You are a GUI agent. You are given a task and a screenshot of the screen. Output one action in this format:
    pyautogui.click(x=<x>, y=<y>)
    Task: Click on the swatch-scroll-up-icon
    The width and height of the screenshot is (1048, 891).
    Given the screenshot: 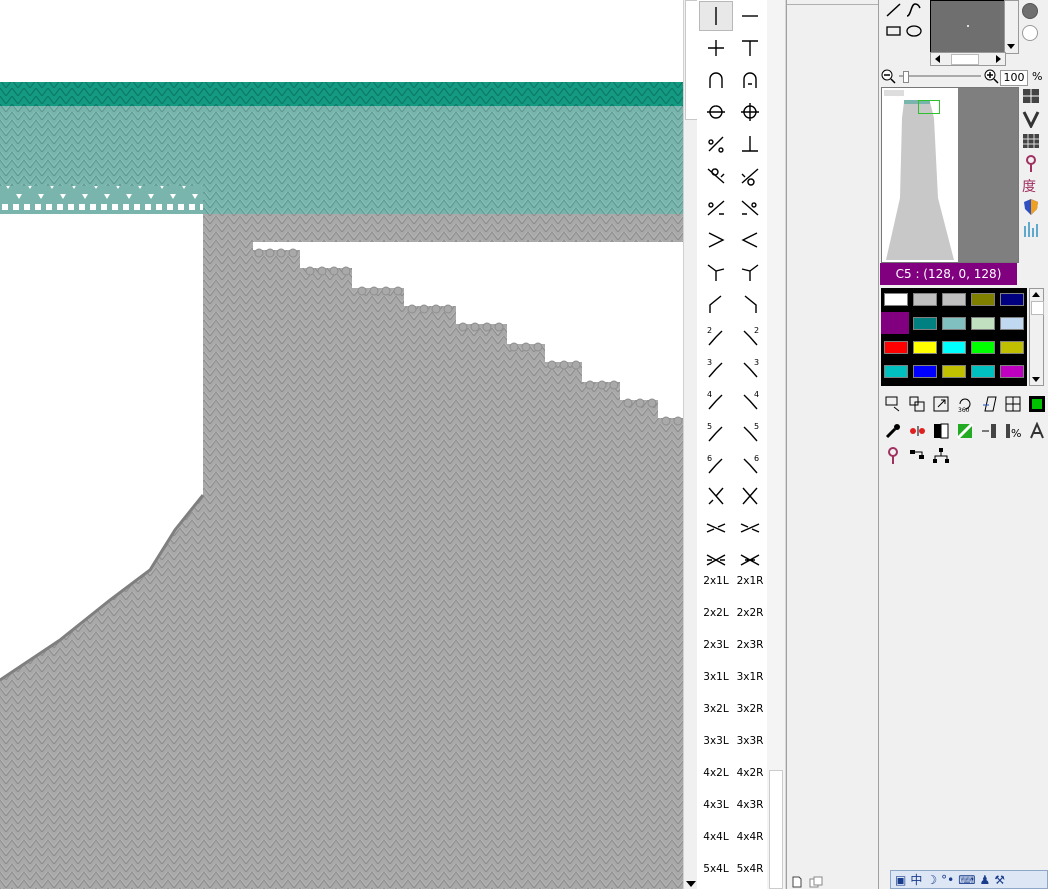 What is the action you would take?
    pyautogui.click(x=1036, y=294)
    